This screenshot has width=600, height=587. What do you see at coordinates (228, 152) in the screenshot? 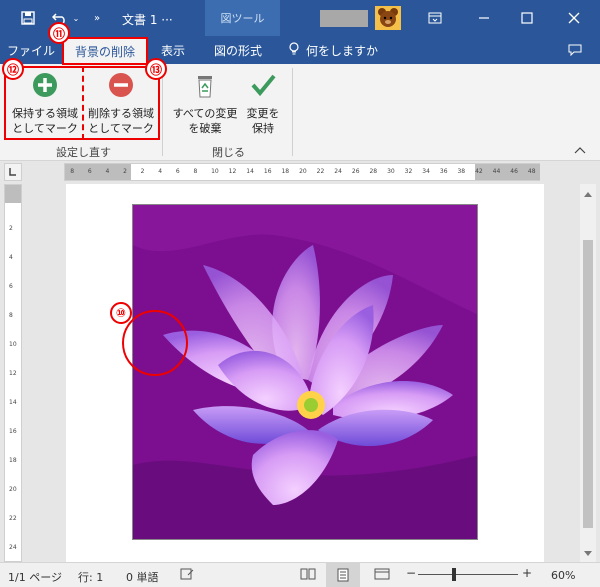
I see `group-label-close: 閉じる` at bounding box center [228, 152].